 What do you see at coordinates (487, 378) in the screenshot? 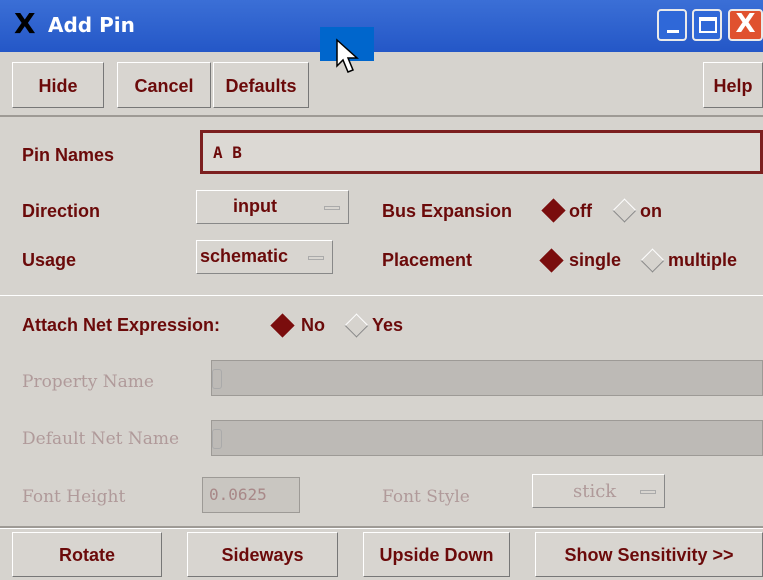
I see `property-name-input` at bounding box center [487, 378].